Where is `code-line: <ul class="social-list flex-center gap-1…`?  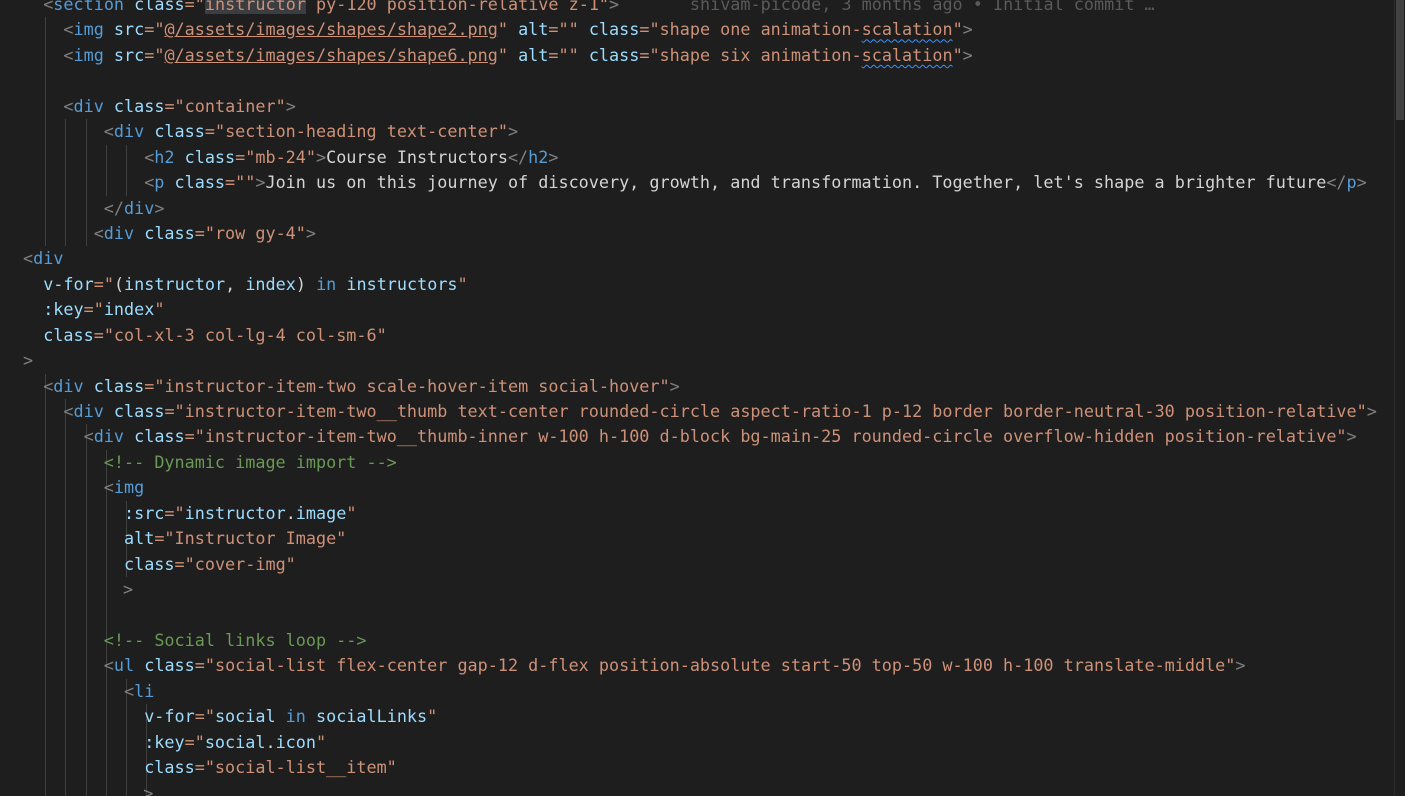 code-line: <ul class="social-list flex-center gap-1… is located at coordinates (697, 666).